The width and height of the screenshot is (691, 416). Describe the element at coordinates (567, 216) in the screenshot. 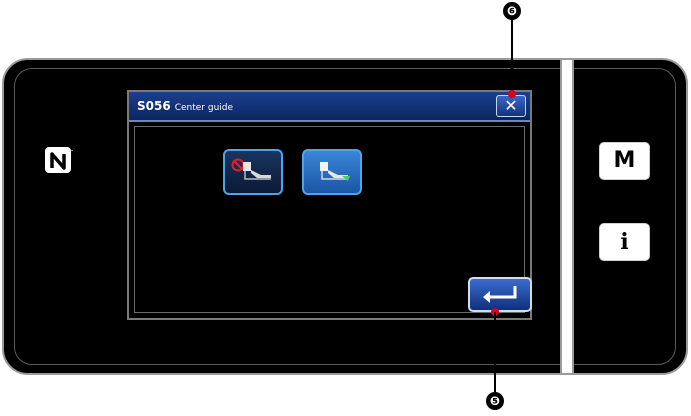

I see `panel-divider` at that location.